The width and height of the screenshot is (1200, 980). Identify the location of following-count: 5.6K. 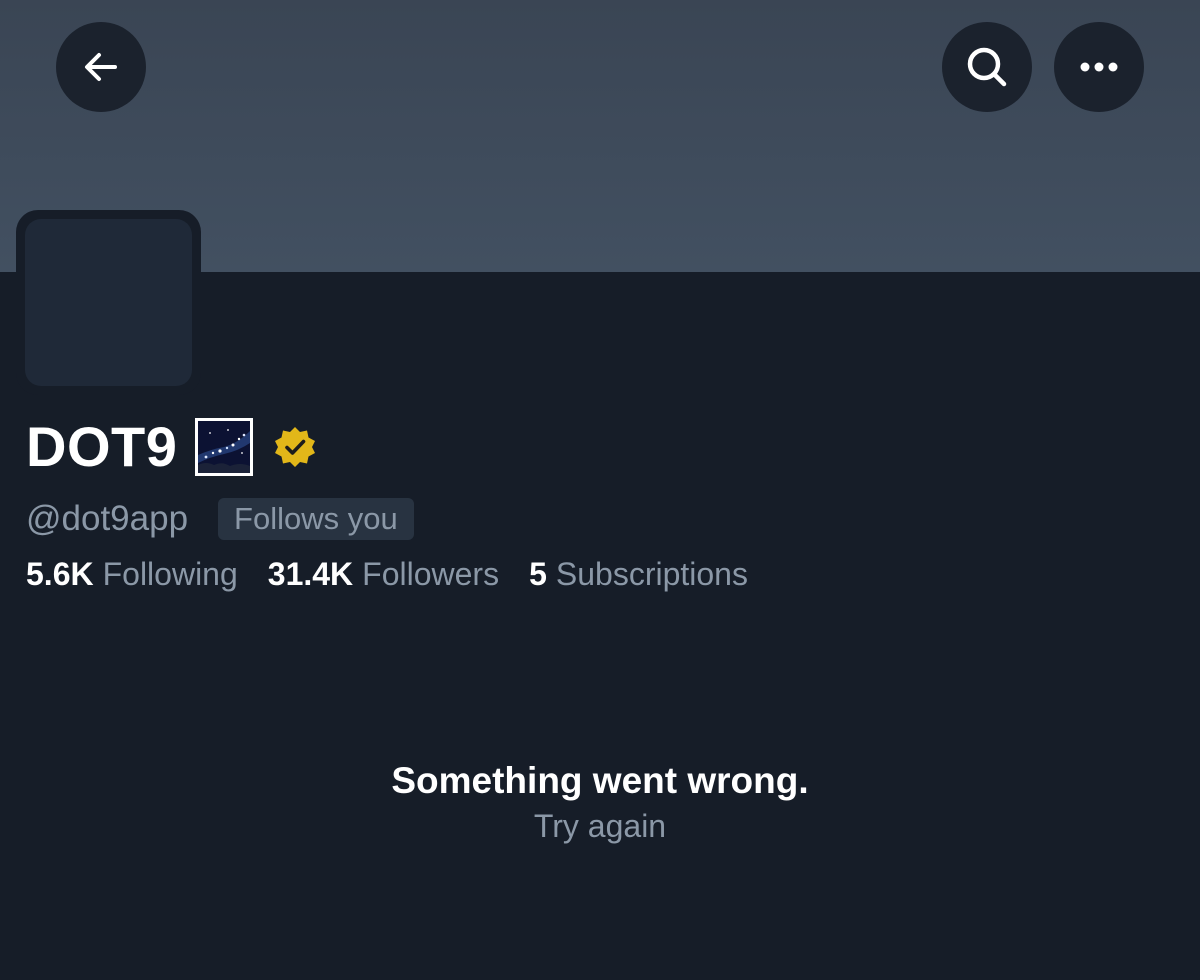
(60, 574).